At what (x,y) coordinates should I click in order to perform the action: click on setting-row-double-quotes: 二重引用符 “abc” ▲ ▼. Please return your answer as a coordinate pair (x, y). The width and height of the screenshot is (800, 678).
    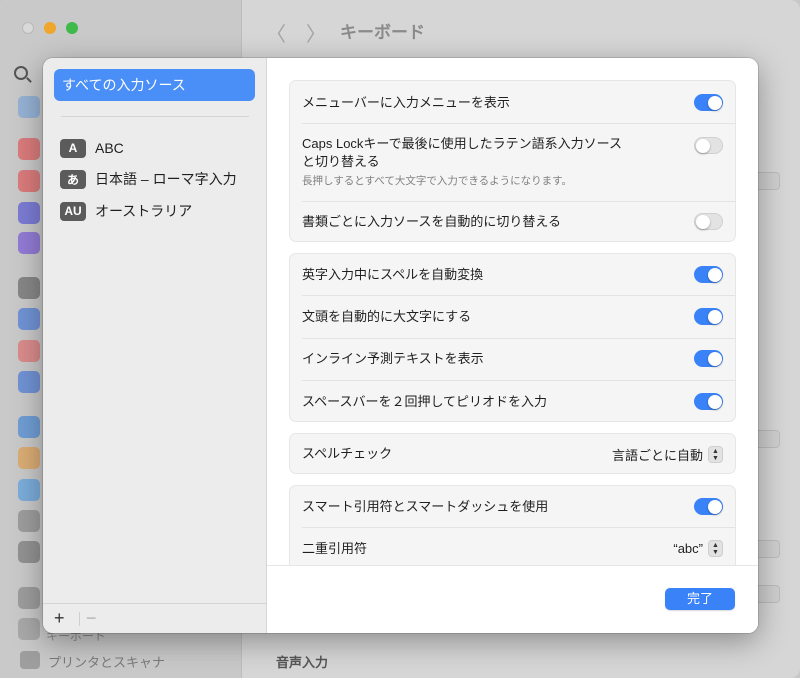
    Looking at the image, I should click on (512, 549).